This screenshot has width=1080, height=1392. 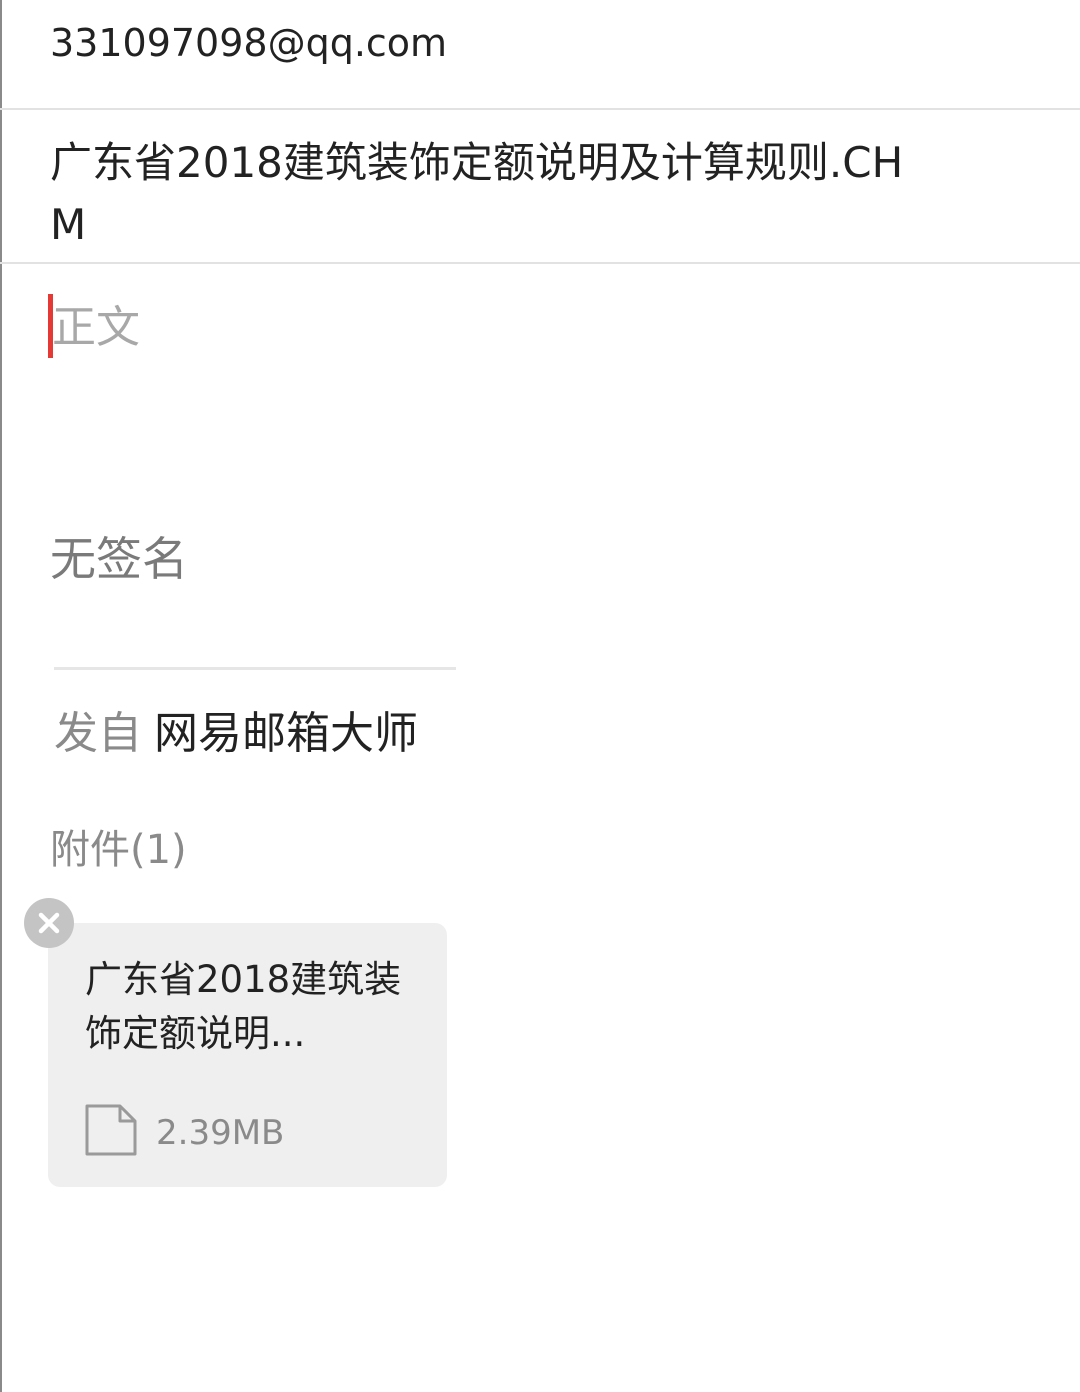 I want to click on sent-from-prefix: 发自, so click(x=98, y=733).